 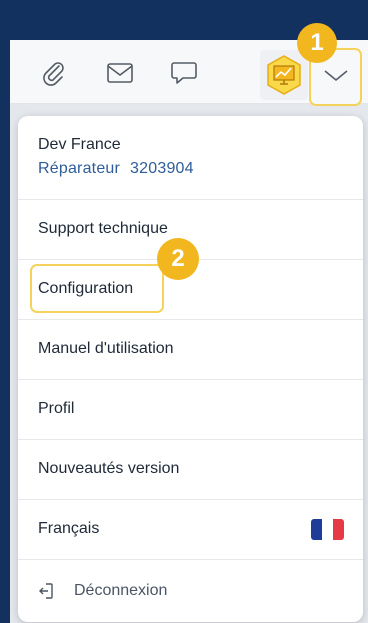 I want to click on device-button, so click(x=284, y=75).